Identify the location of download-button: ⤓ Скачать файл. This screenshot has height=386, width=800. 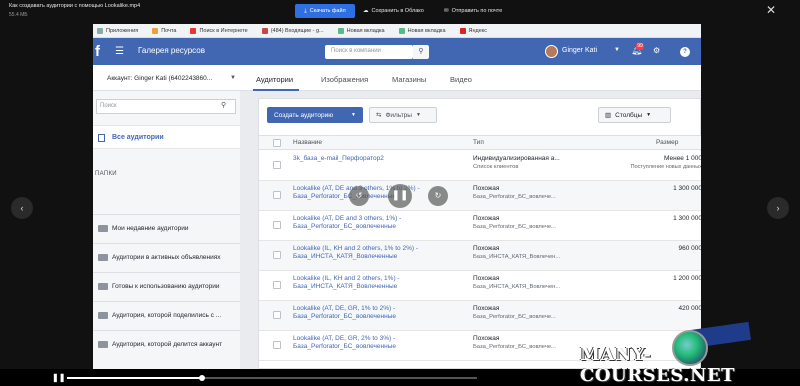
(325, 11).